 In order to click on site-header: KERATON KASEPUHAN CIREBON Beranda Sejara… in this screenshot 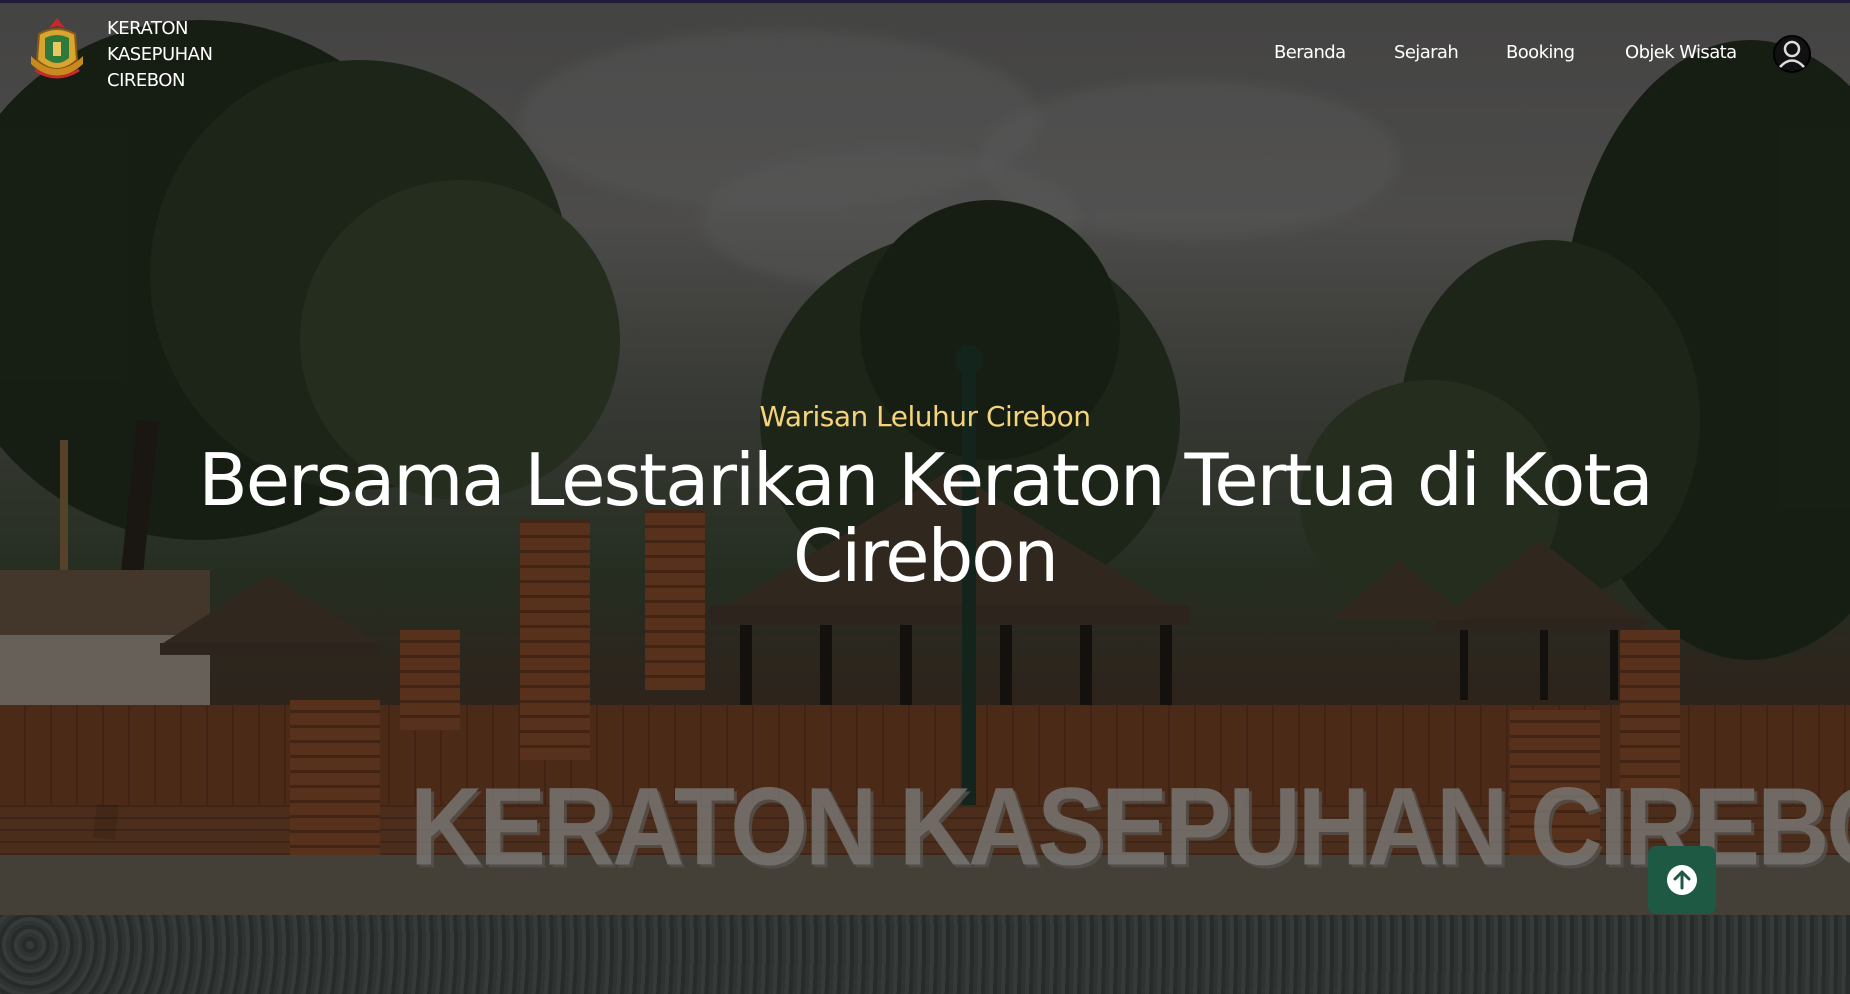, I will do `click(925, 50)`.